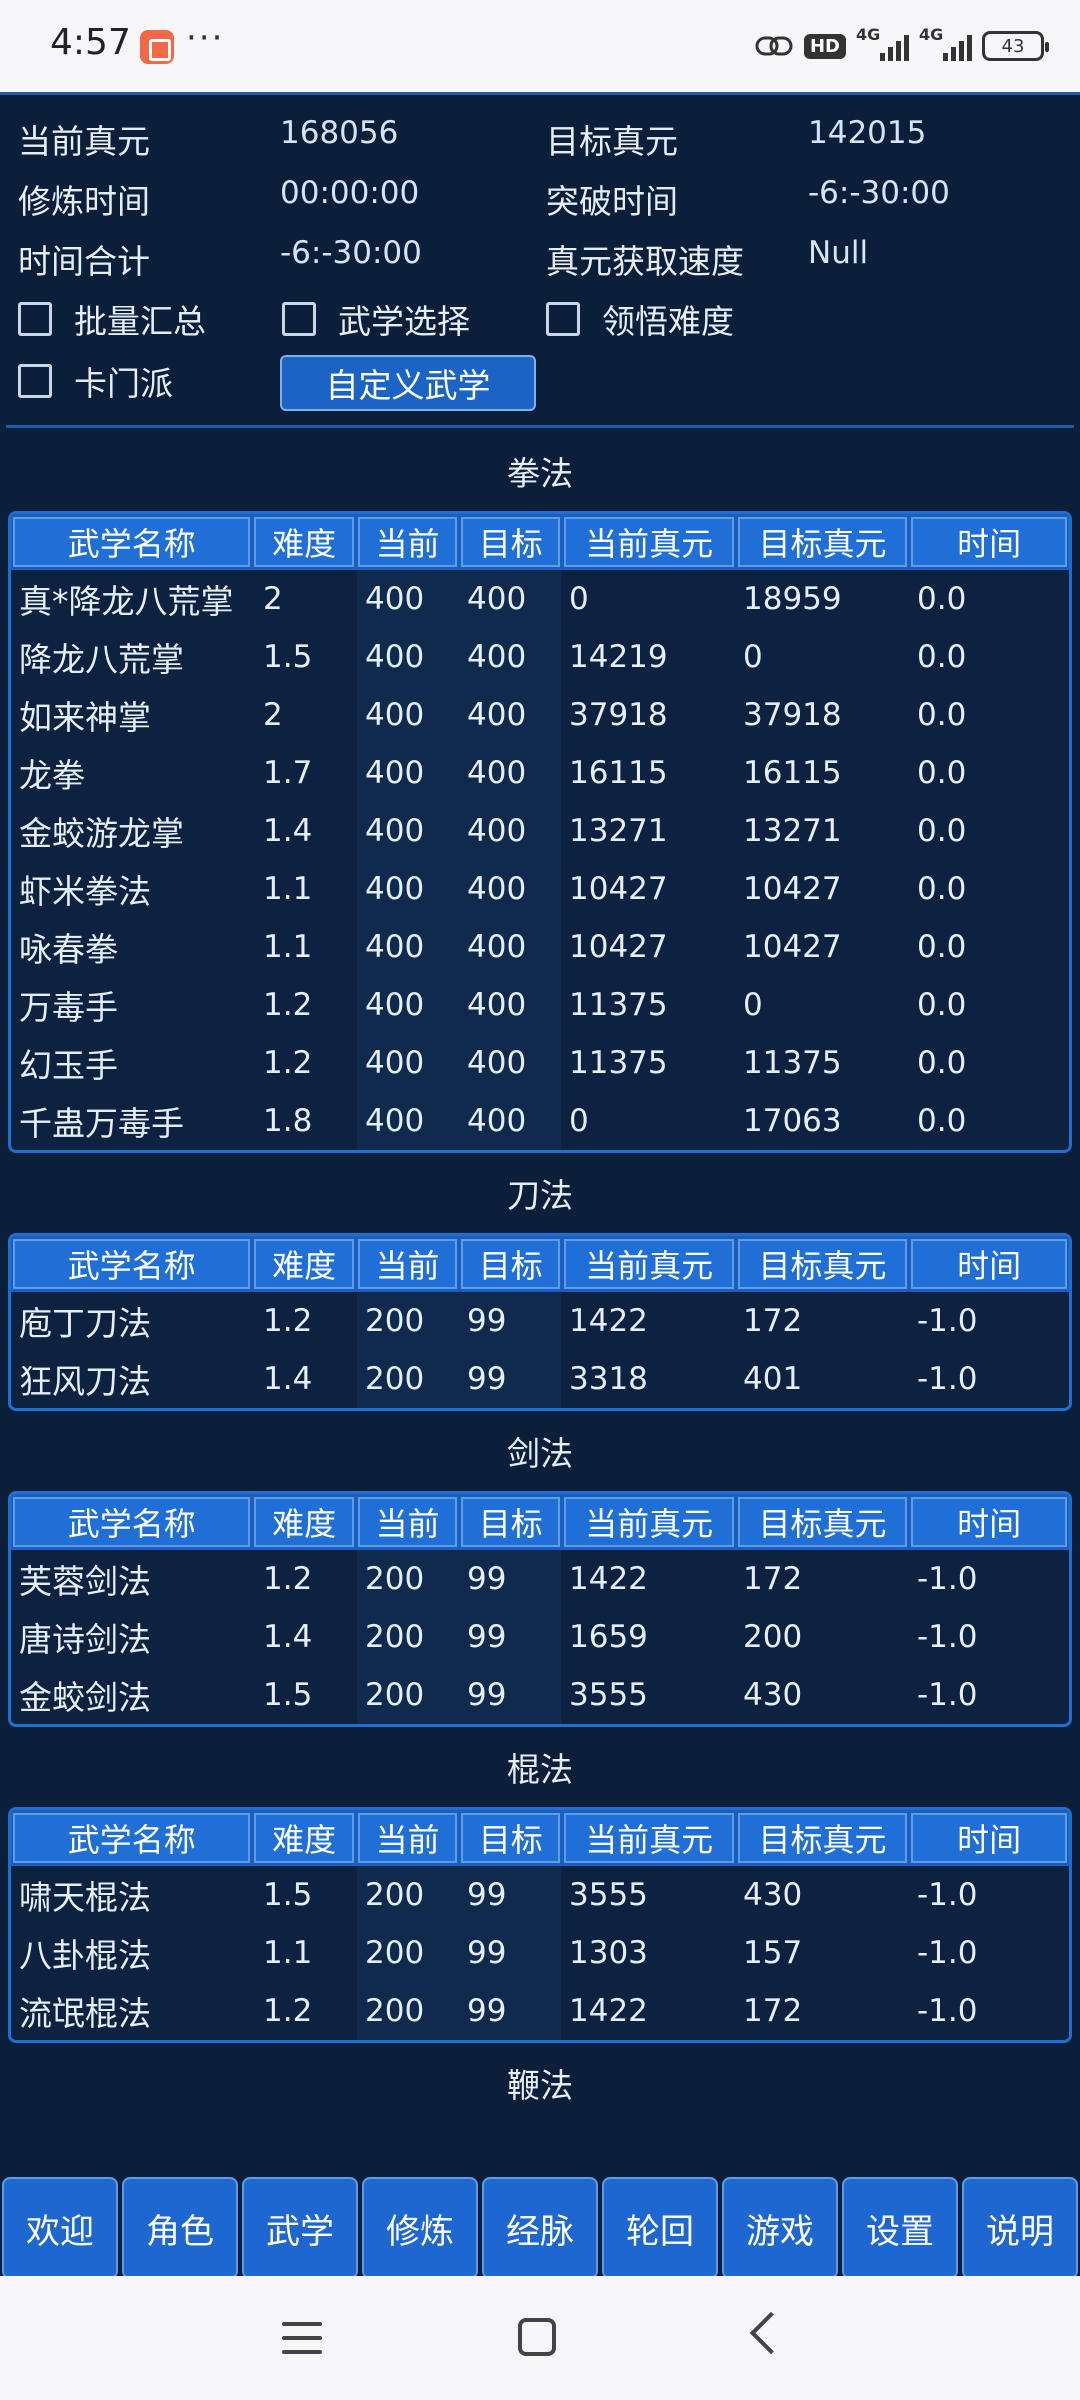 The width and height of the screenshot is (1080, 2400). What do you see at coordinates (300, 2228) in the screenshot?
I see `tab-2: 武学` at bounding box center [300, 2228].